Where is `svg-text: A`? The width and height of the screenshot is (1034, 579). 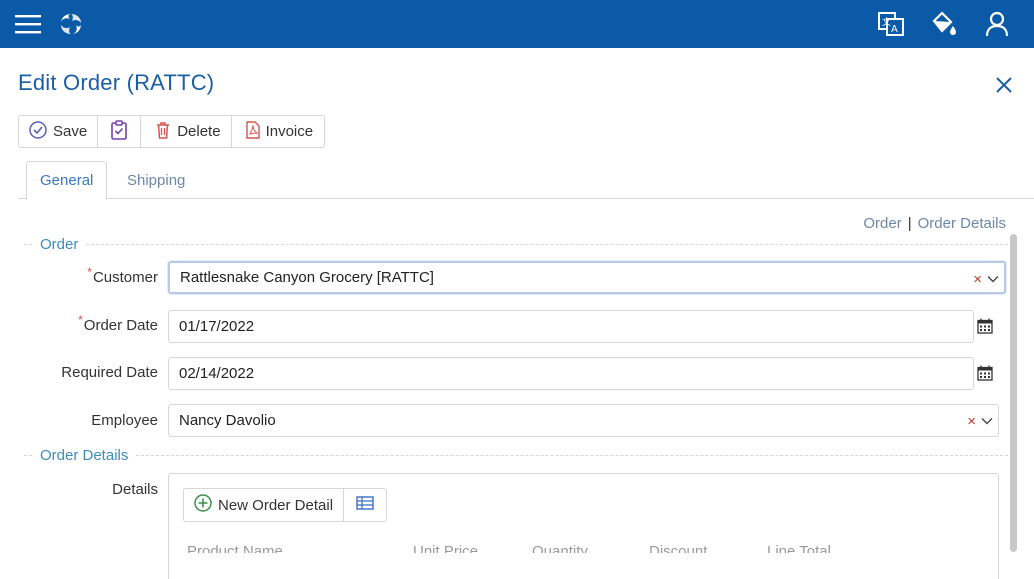
svg-text: A is located at coordinates (894, 29).